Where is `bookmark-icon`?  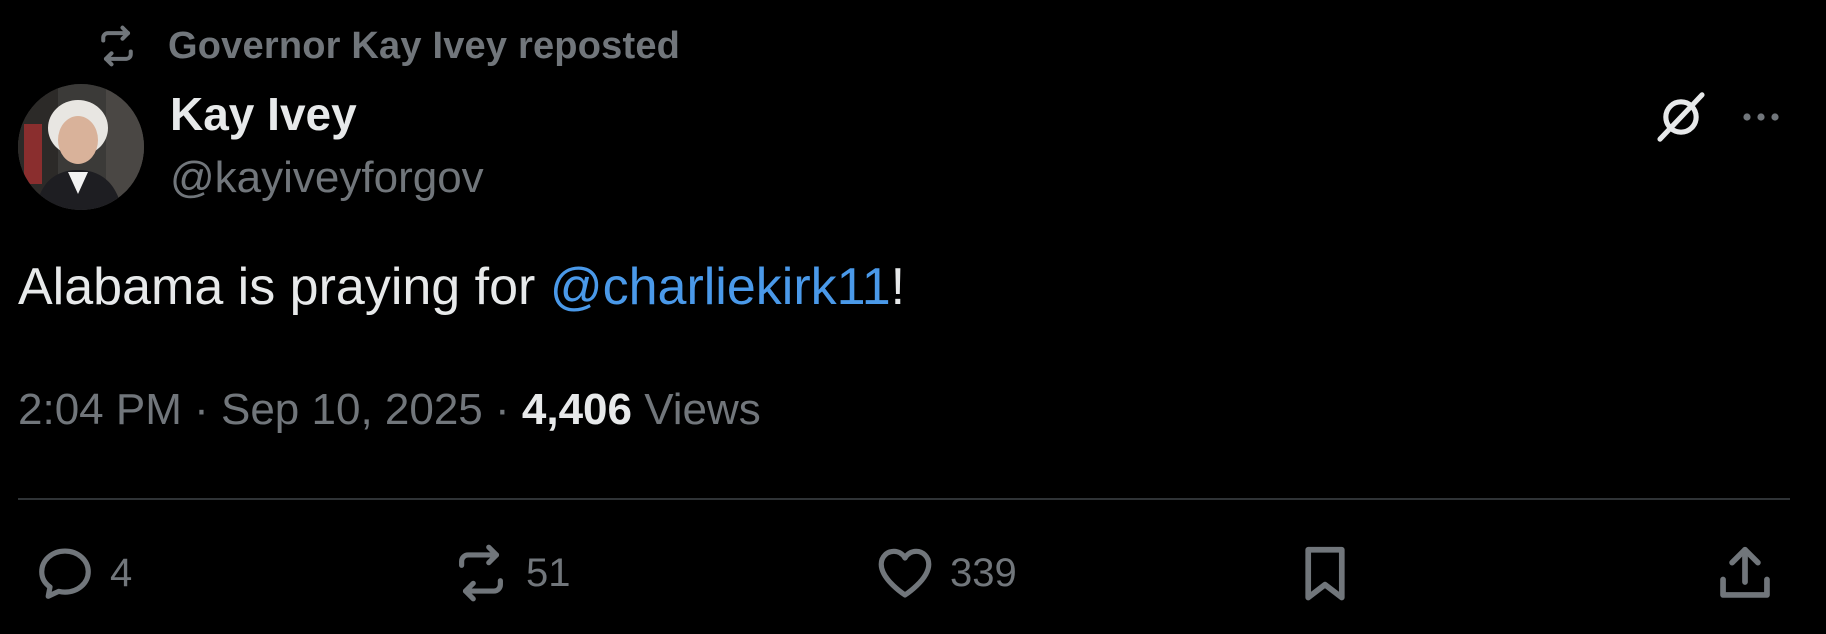
bookmark-icon is located at coordinates (1325, 573).